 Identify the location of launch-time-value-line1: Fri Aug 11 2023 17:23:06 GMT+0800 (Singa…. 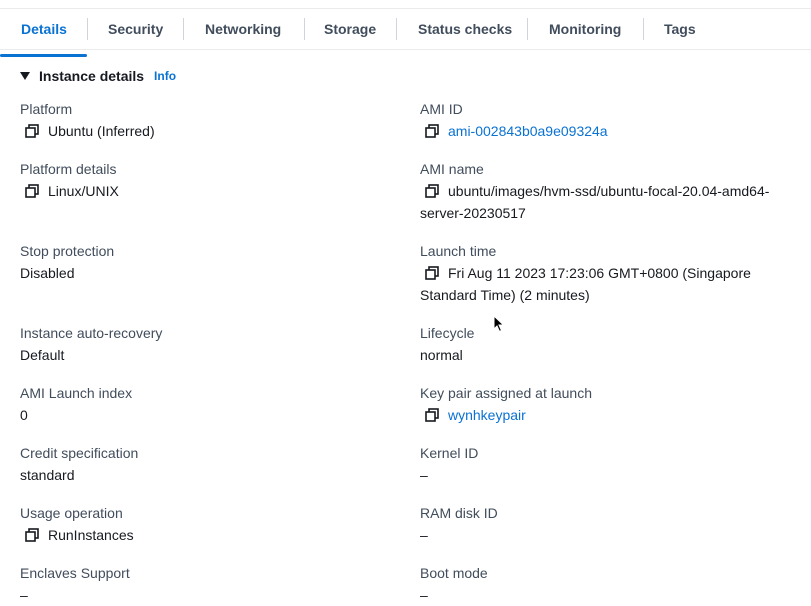
(599, 273).